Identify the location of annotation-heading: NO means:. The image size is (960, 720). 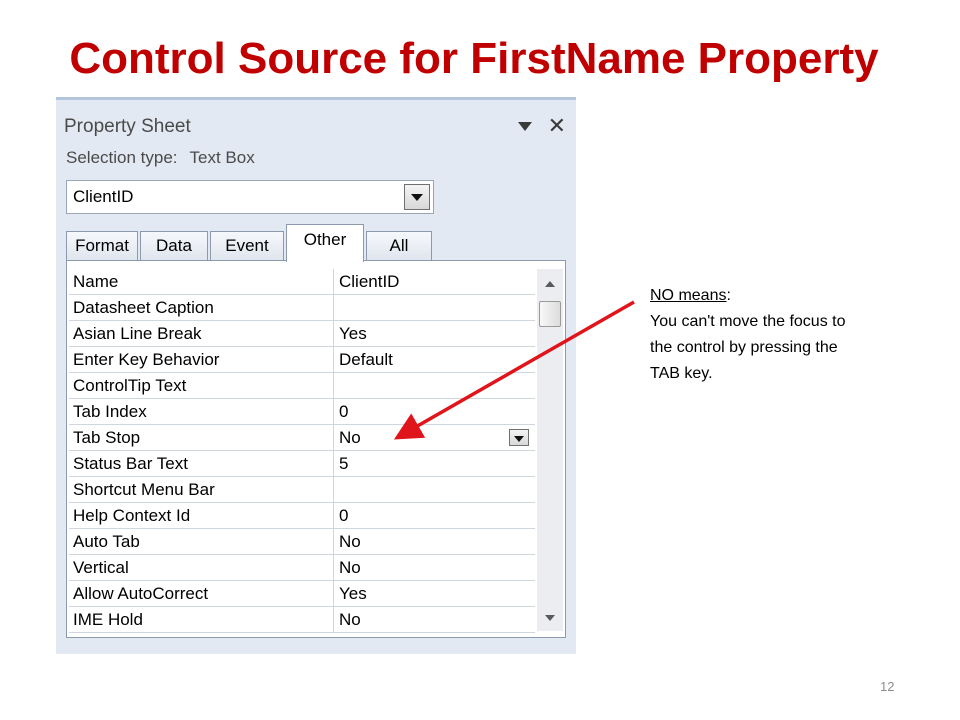
(690, 295).